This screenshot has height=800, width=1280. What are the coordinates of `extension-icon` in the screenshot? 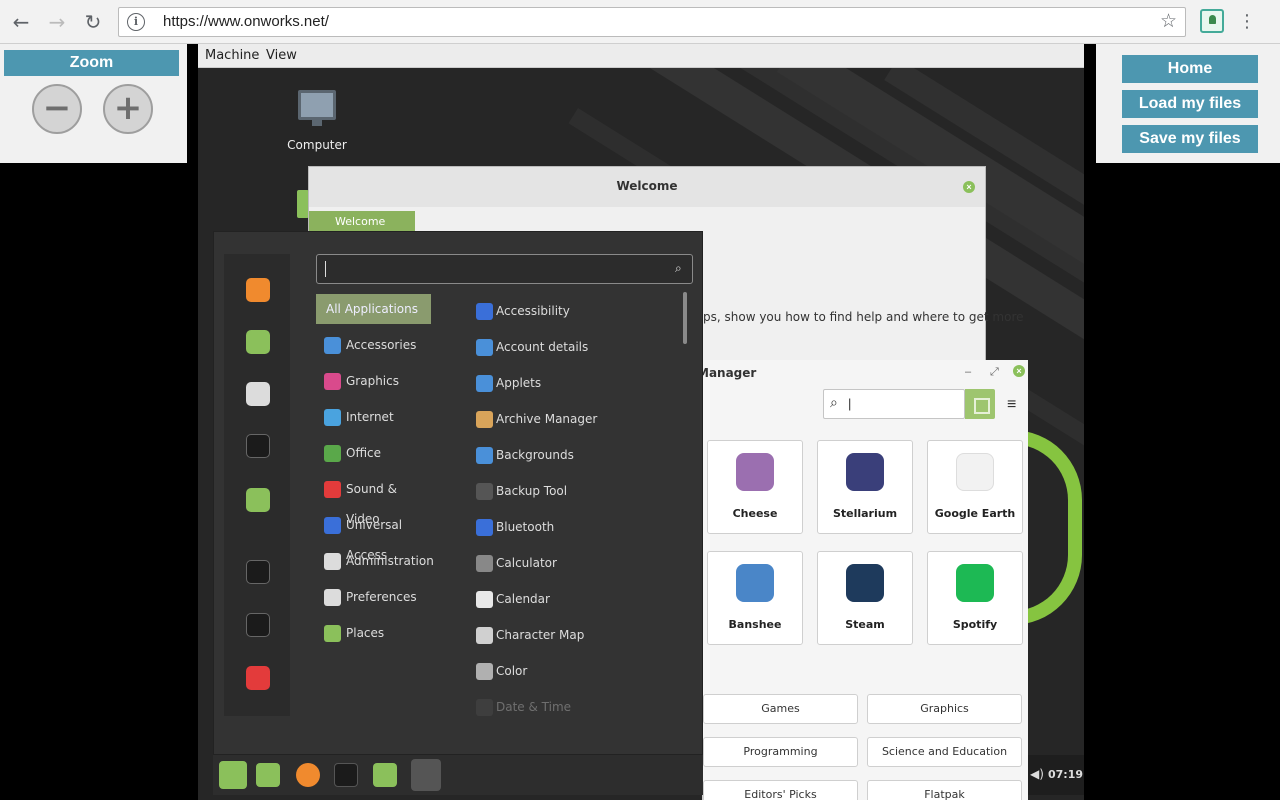 It's located at (1212, 21).